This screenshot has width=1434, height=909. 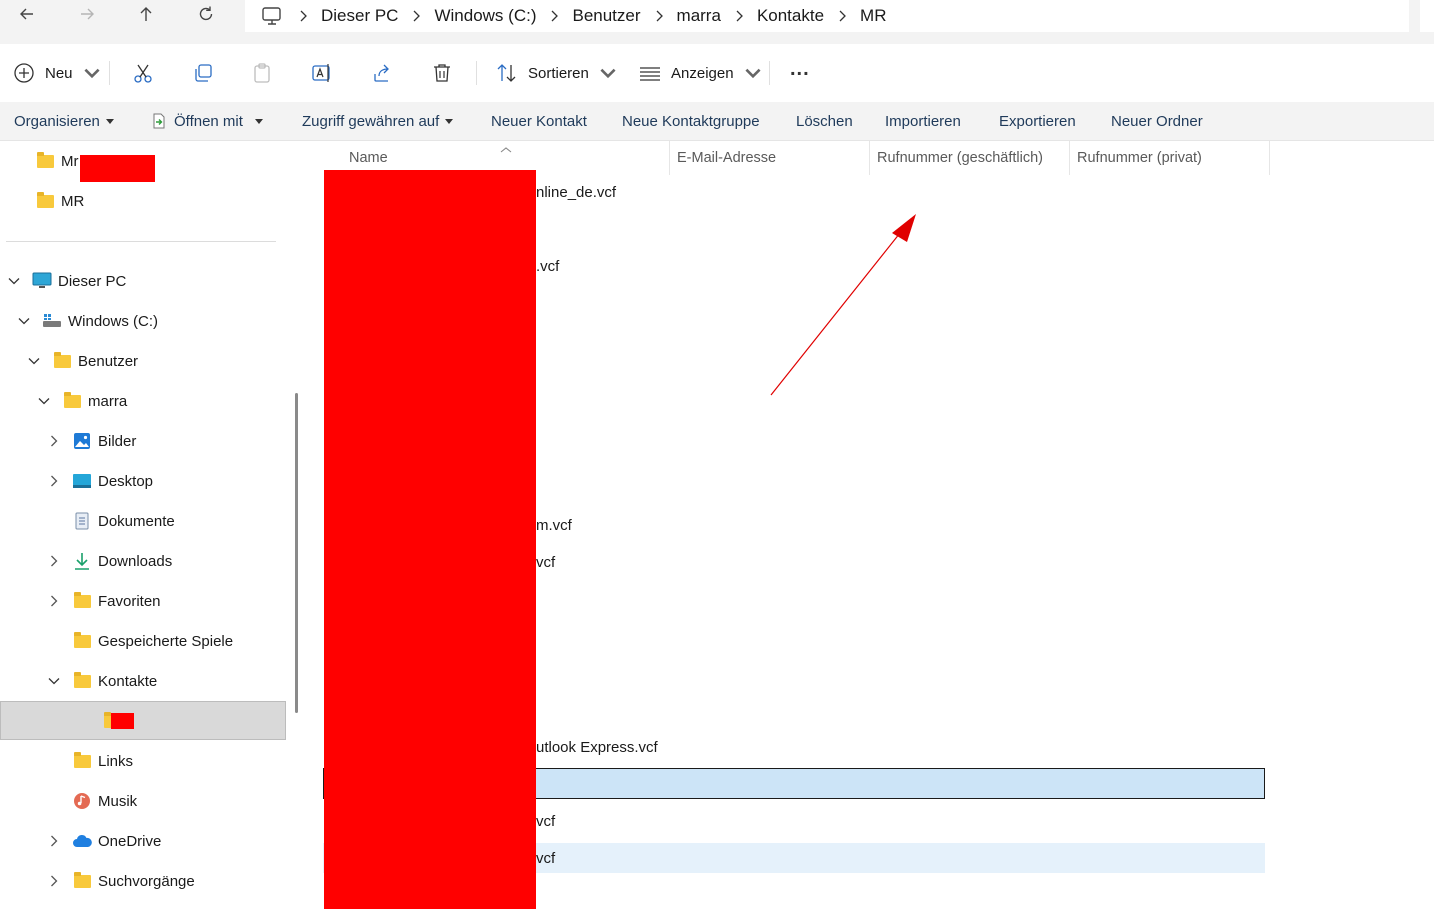 What do you see at coordinates (129, 601) in the screenshot?
I see `nav-item-label: Favoriten` at bounding box center [129, 601].